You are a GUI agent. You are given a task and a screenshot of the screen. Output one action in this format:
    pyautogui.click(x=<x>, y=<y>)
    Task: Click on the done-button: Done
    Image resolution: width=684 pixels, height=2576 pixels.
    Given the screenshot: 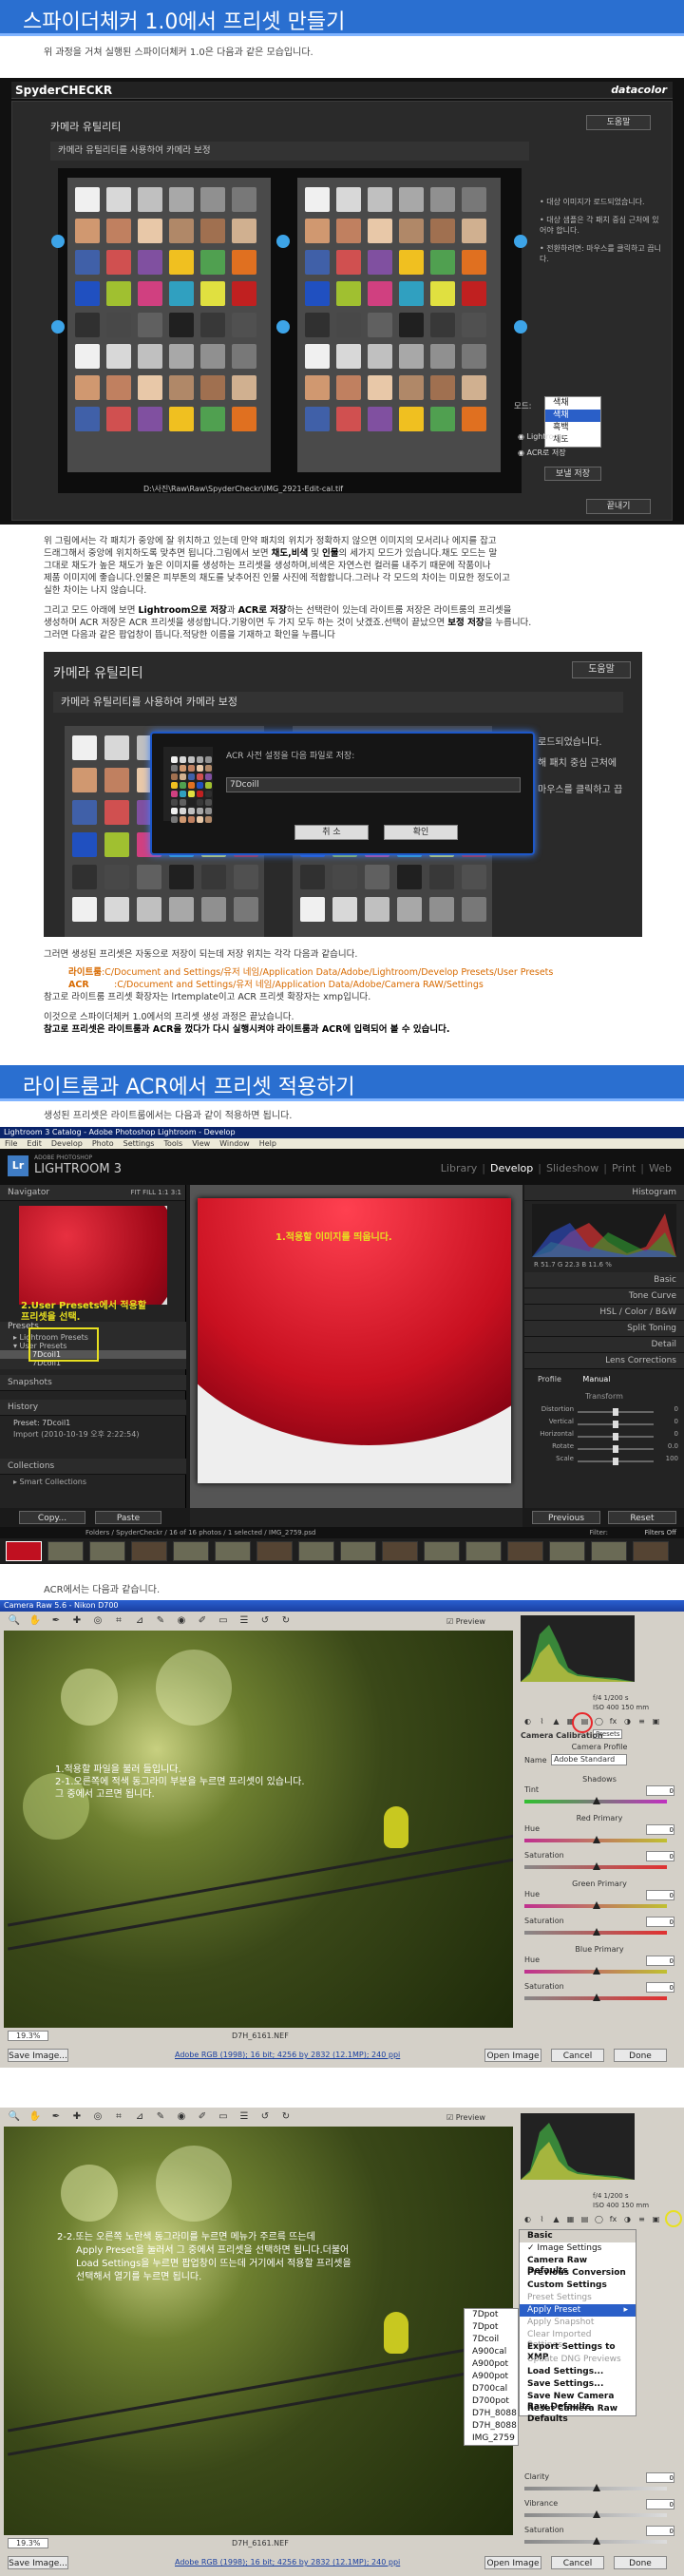 What is the action you would take?
    pyautogui.click(x=640, y=2562)
    